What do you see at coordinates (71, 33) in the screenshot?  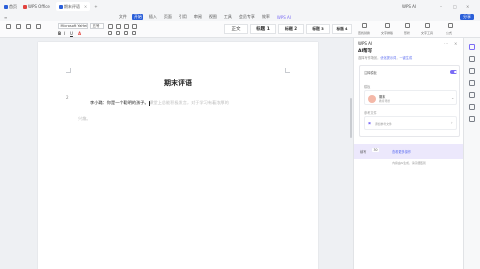 I see `underline-button: U` at bounding box center [71, 33].